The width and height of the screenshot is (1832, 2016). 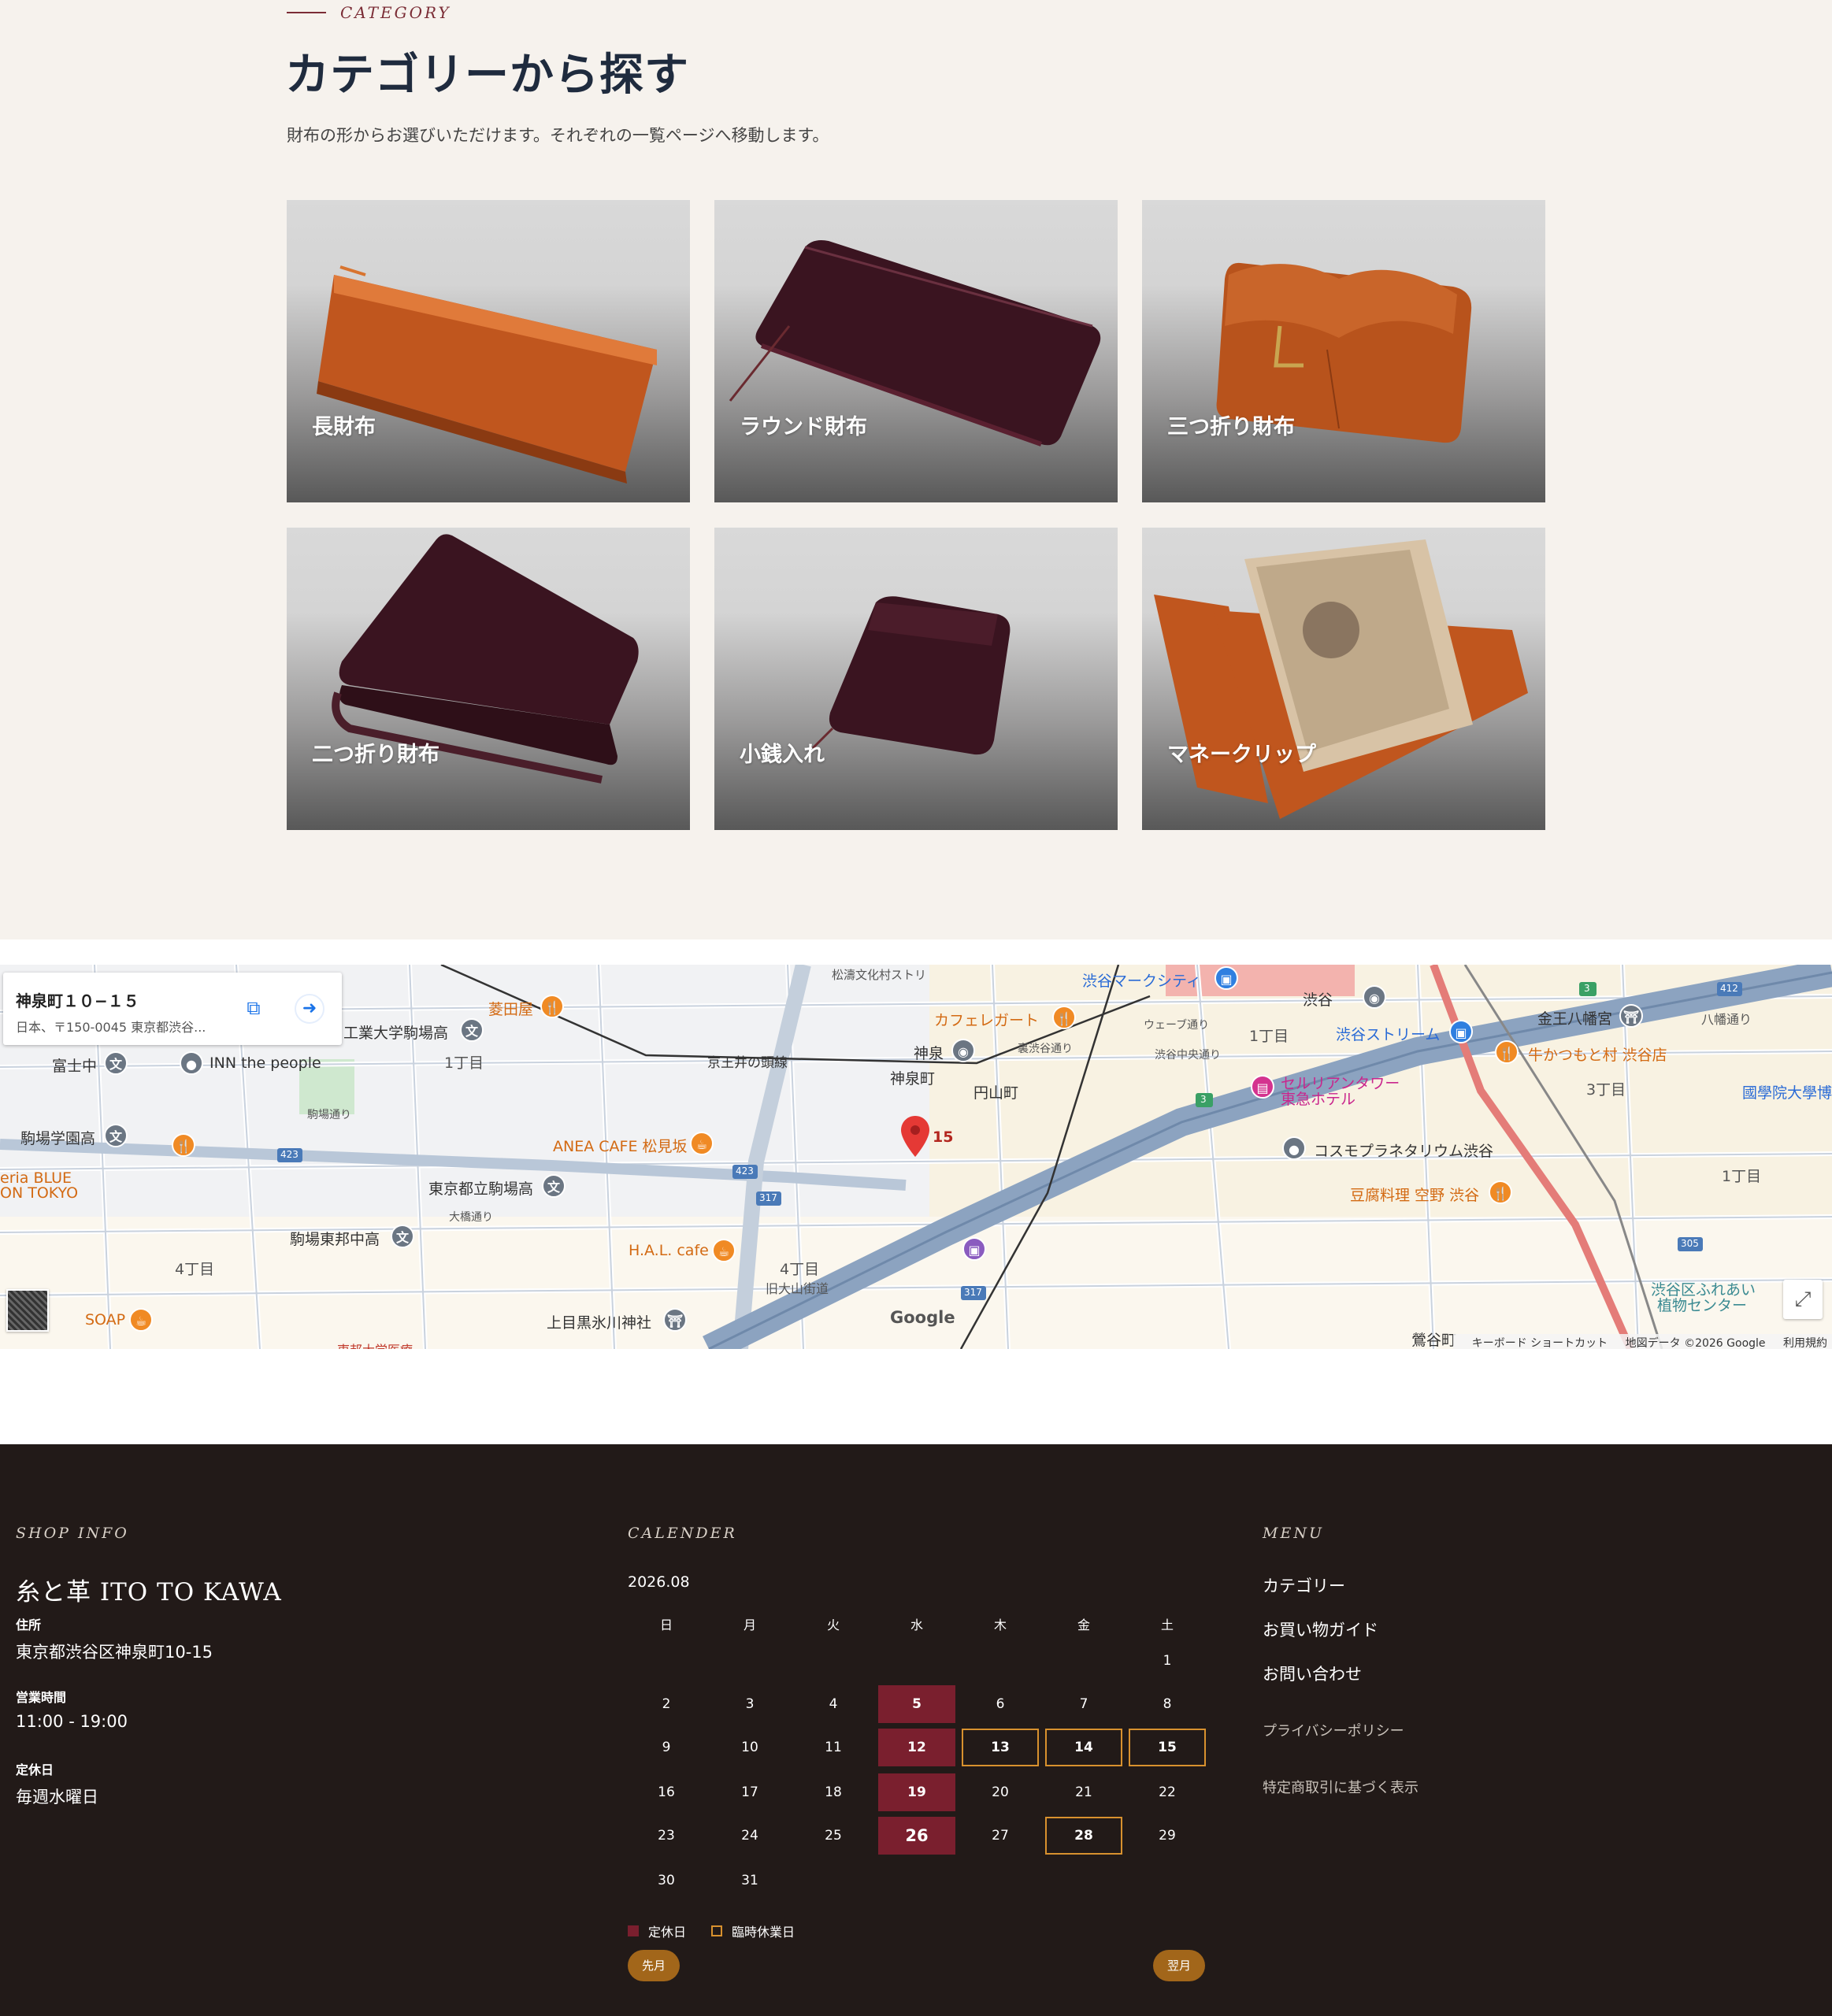 I want to click on menu-link-privacy-policy: プライバシーポリシー, so click(x=1333, y=1730).